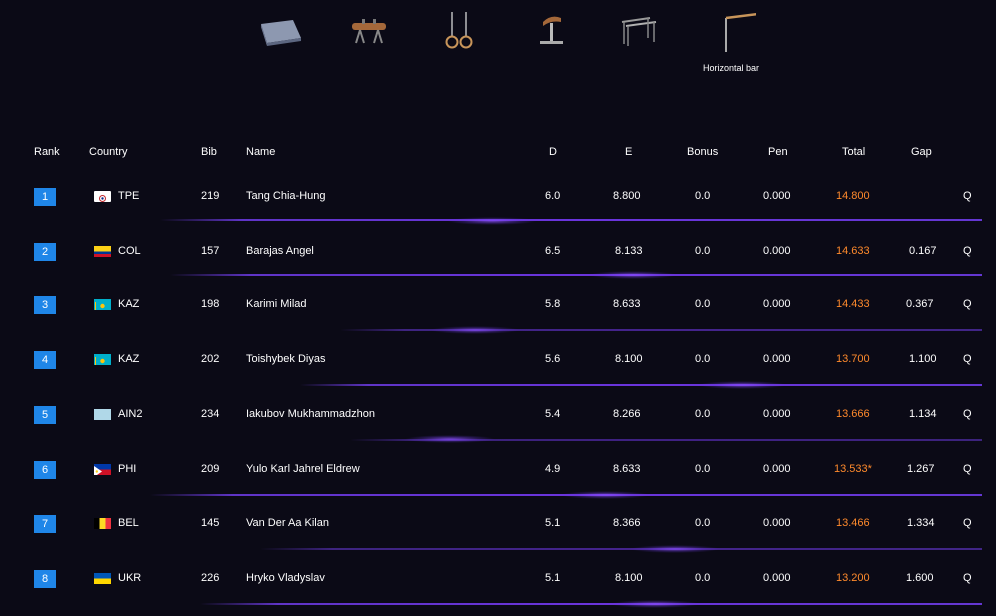 The image size is (996, 616). Describe the element at coordinates (629, 251) in the screenshot. I see `e-score: 8.133` at that location.